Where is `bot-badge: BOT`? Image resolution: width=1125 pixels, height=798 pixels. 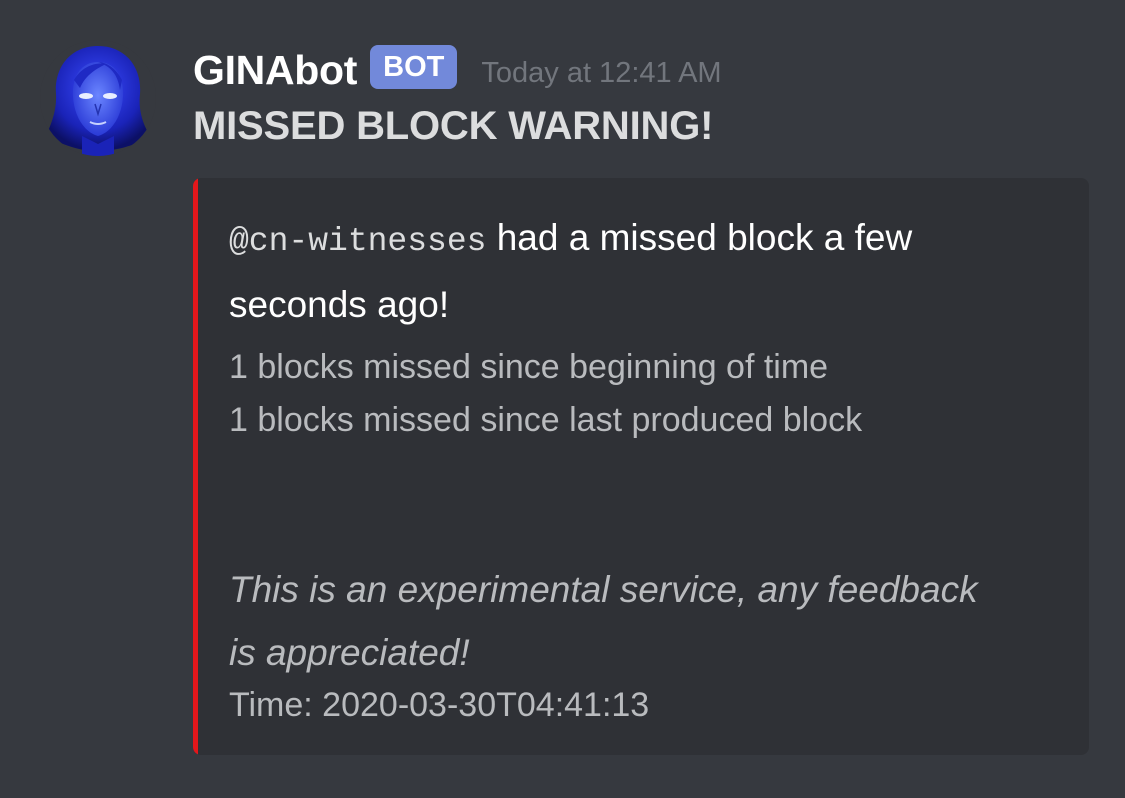
bot-badge: BOT is located at coordinates (414, 67).